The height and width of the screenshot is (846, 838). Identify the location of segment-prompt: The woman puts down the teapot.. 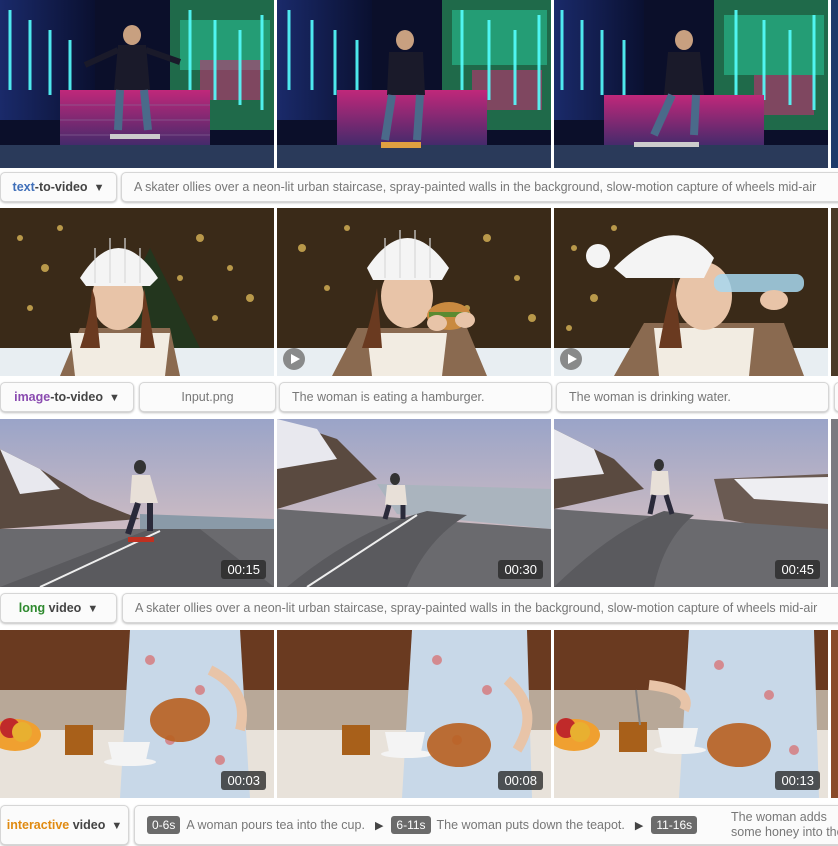
(531, 825).